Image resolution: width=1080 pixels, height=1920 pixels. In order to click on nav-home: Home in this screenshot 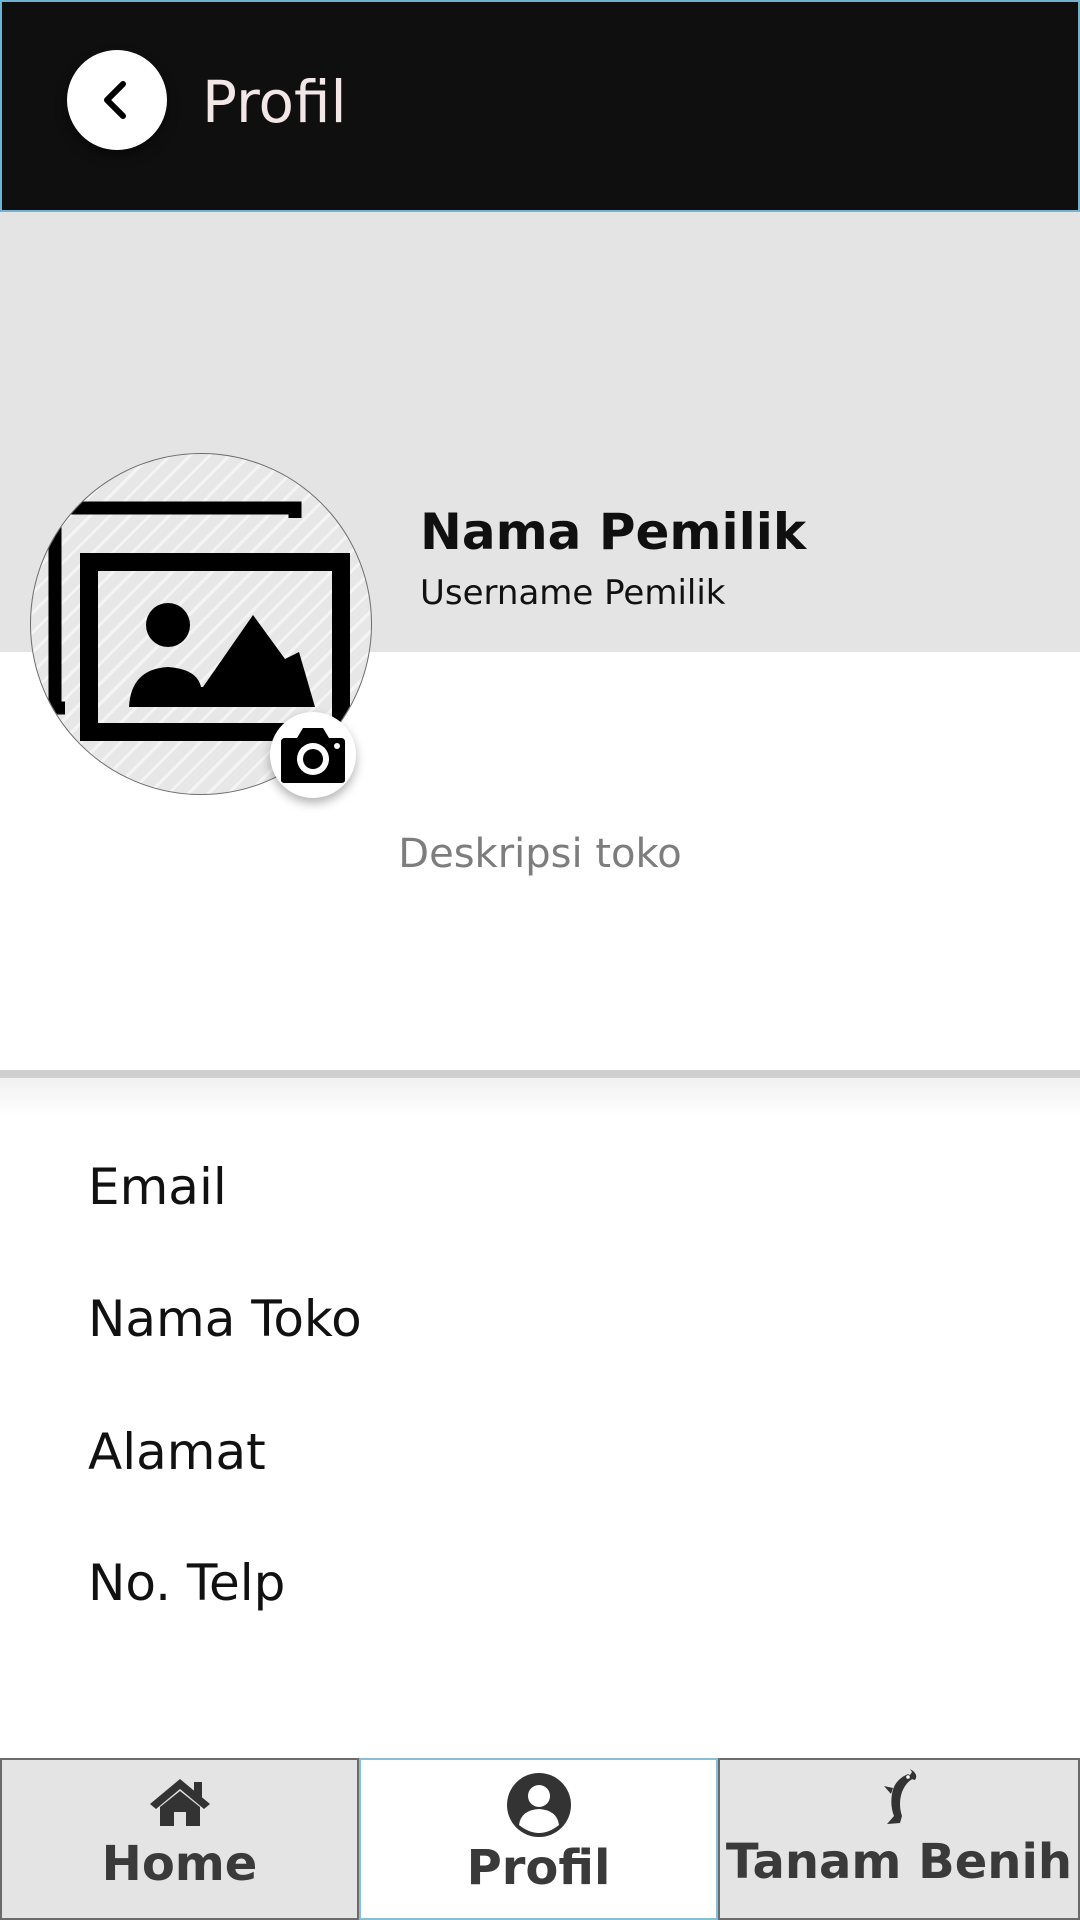, I will do `click(179, 1839)`.